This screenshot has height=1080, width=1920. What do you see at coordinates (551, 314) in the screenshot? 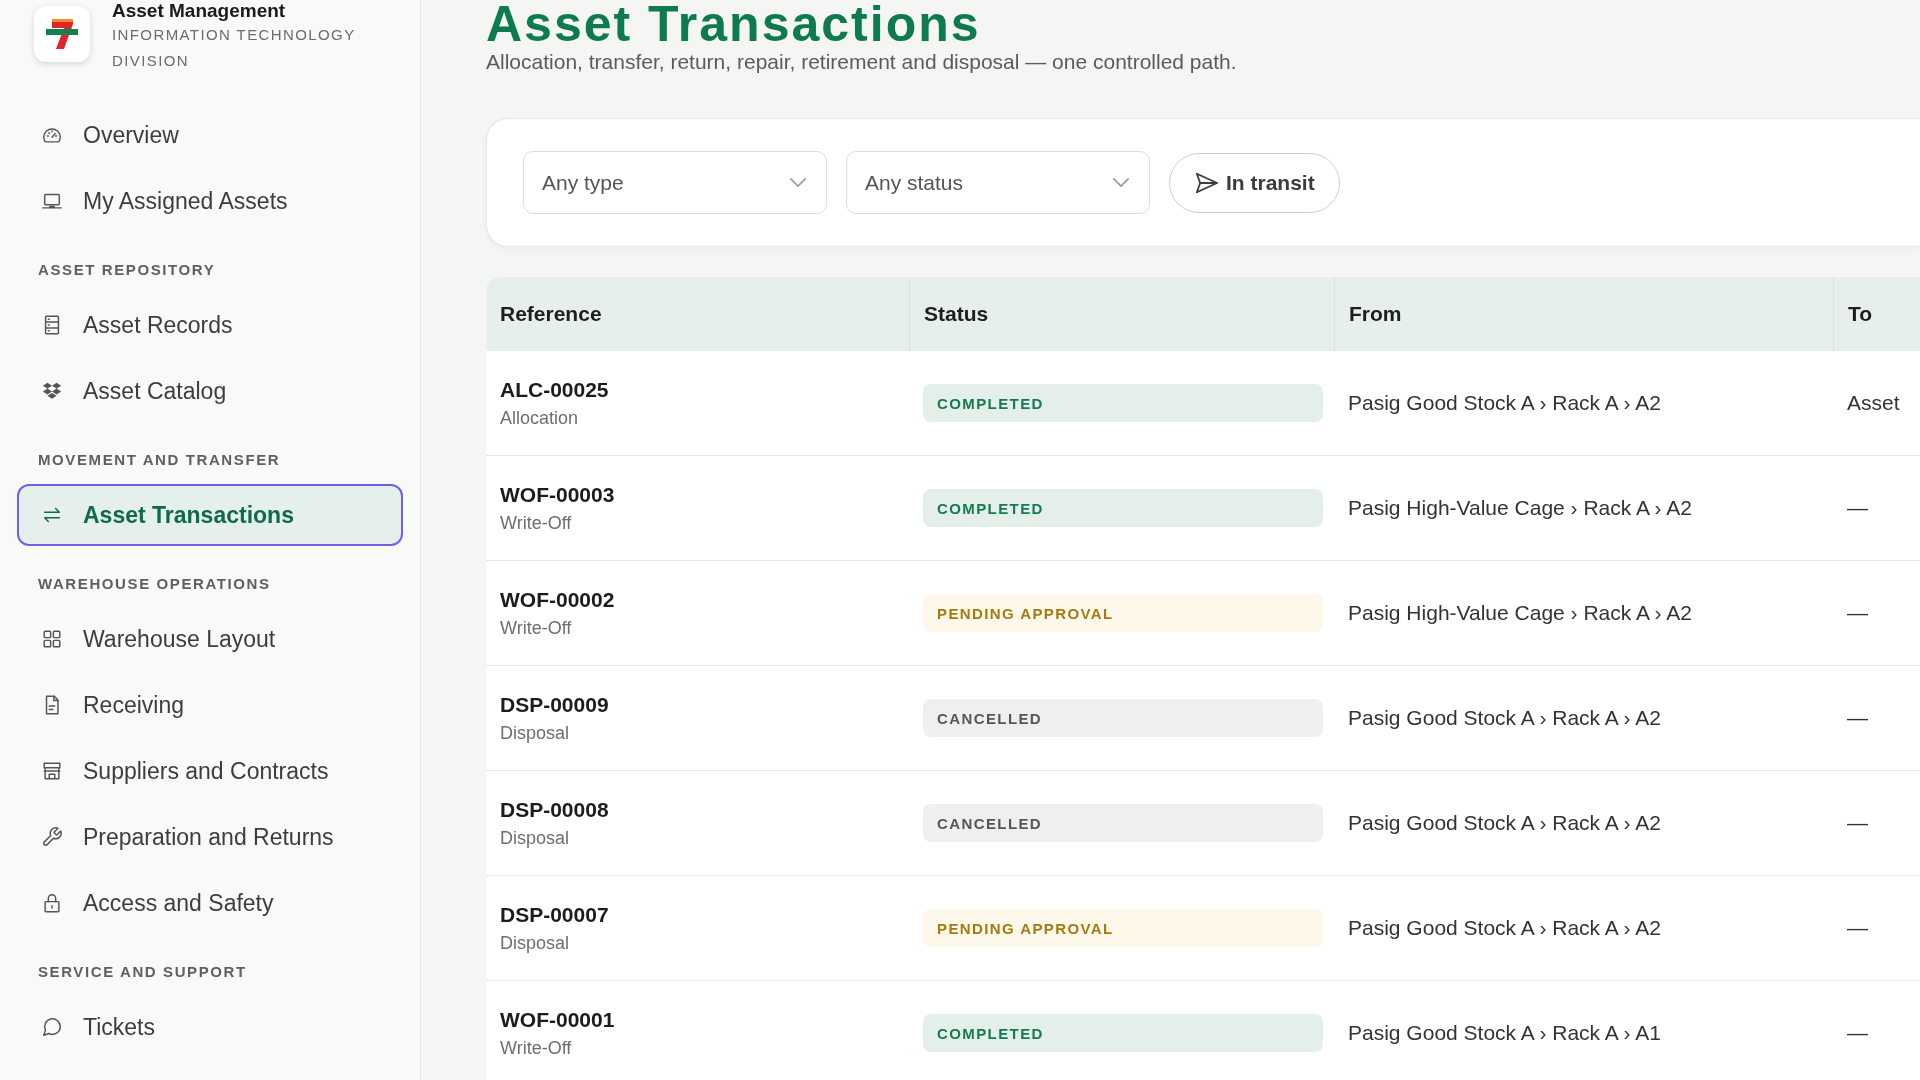
I see `column-header: Reference` at bounding box center [551, 314].